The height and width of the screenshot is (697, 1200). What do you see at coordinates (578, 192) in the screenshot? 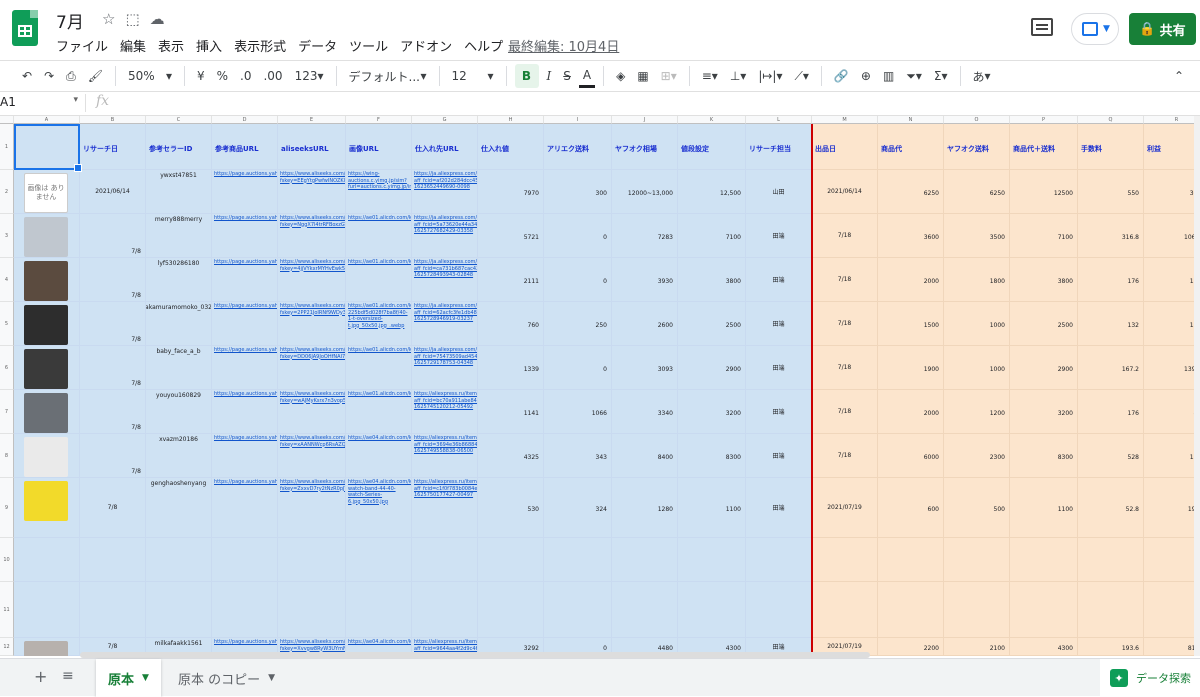
I see `data-cell: 300` at bounding box center [578, 192].